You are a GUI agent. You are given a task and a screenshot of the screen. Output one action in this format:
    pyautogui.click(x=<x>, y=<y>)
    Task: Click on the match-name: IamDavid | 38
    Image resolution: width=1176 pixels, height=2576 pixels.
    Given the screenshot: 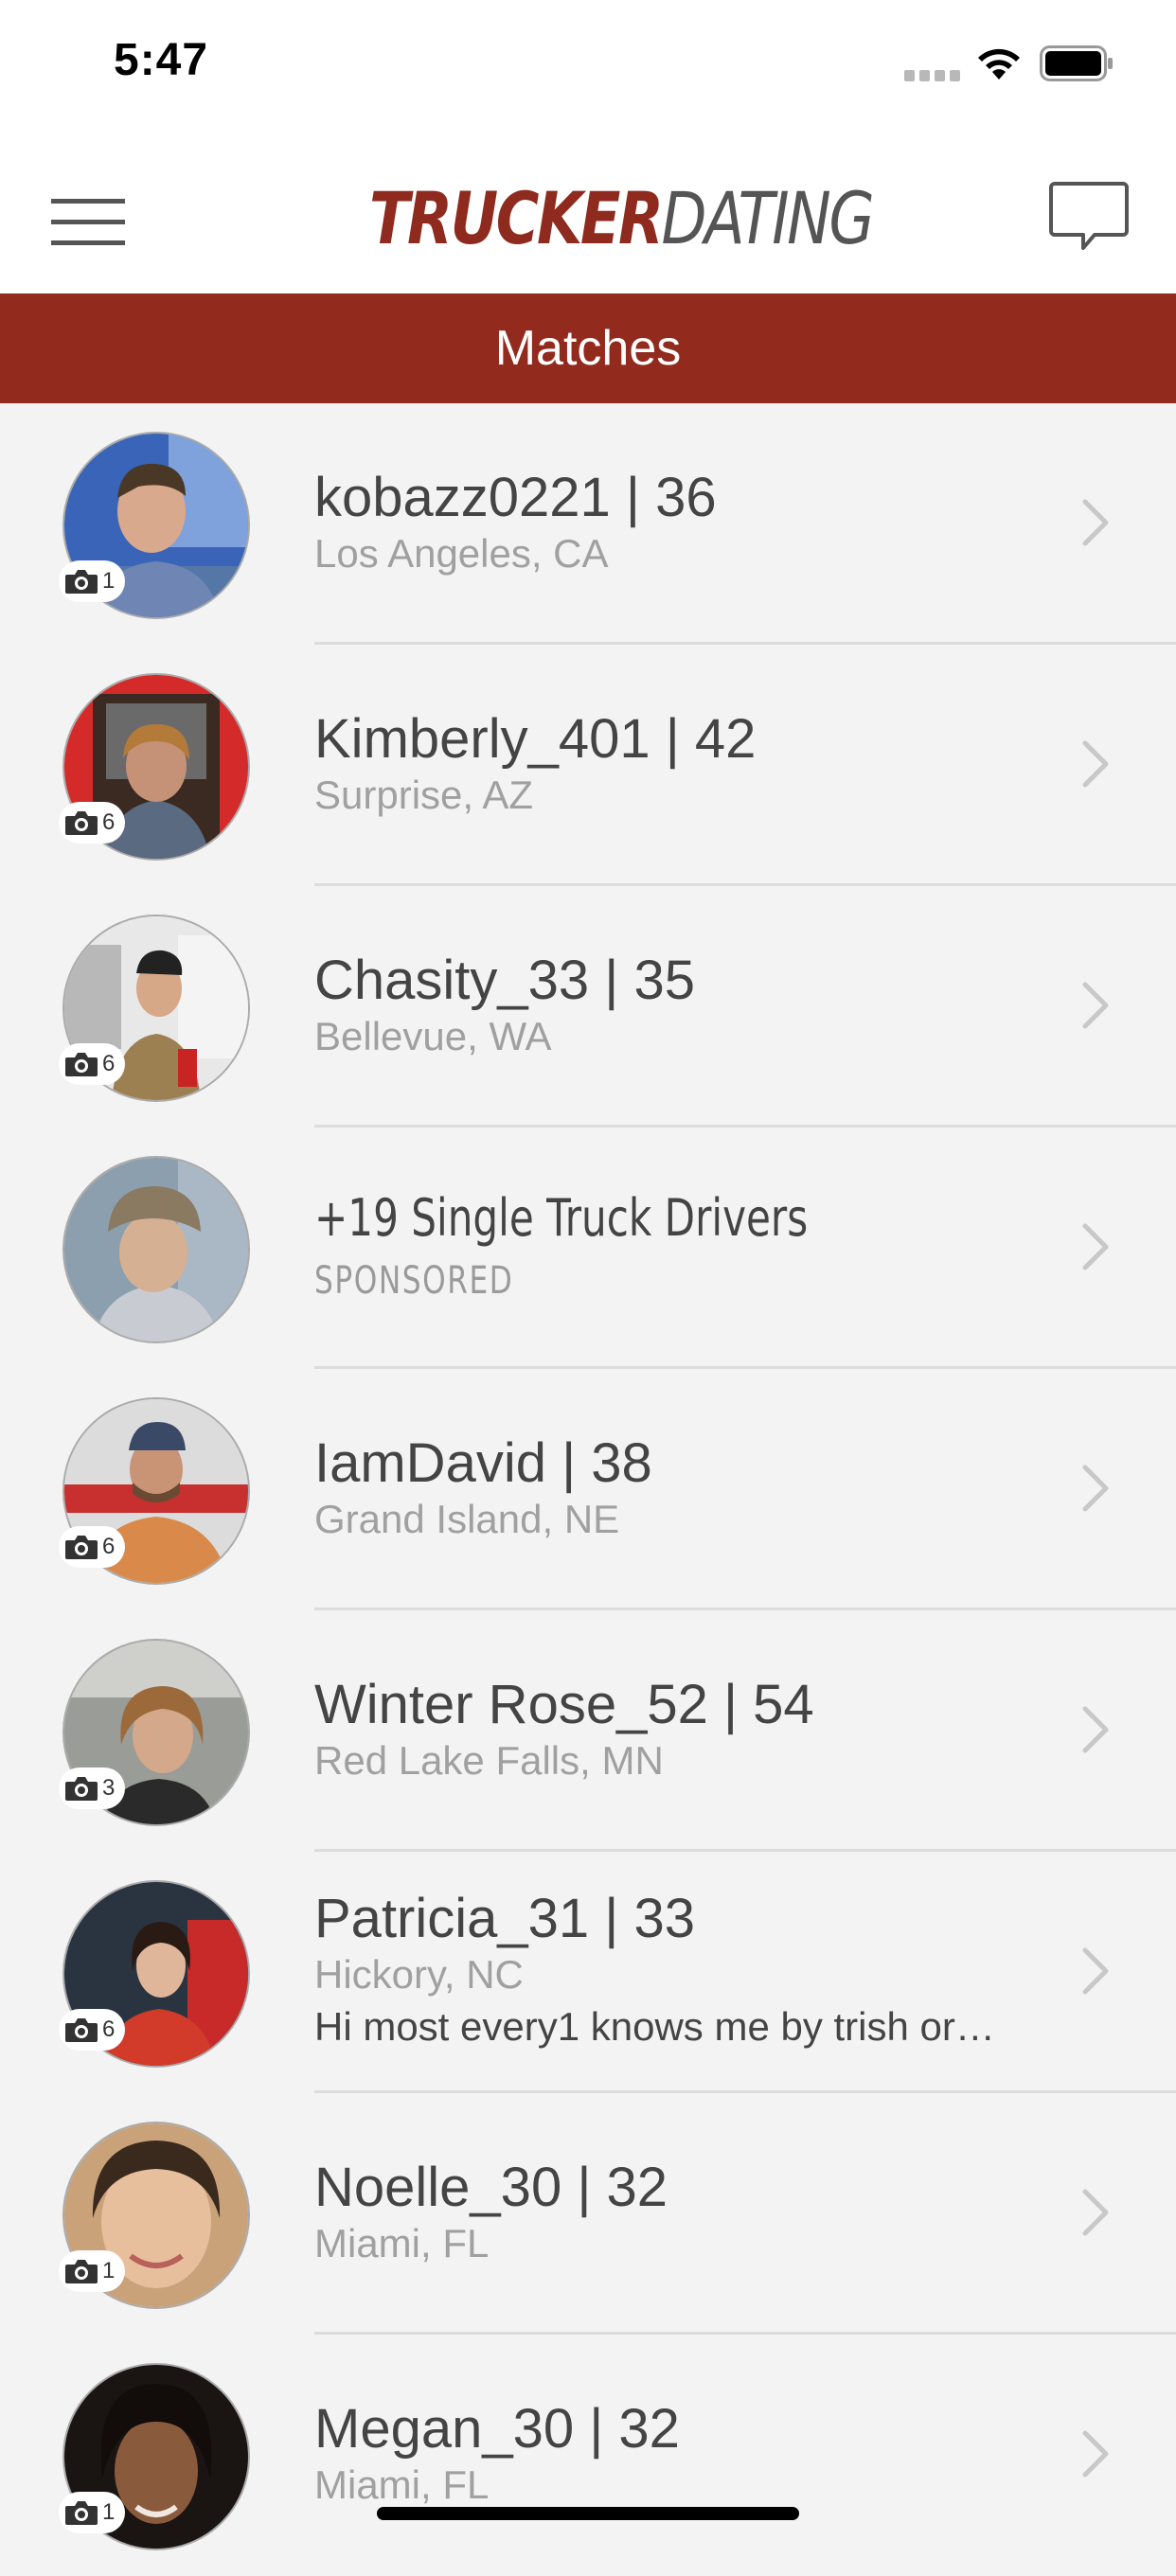 What is the action you would take?
    pyautogui.click(x=483, y=1463)
    